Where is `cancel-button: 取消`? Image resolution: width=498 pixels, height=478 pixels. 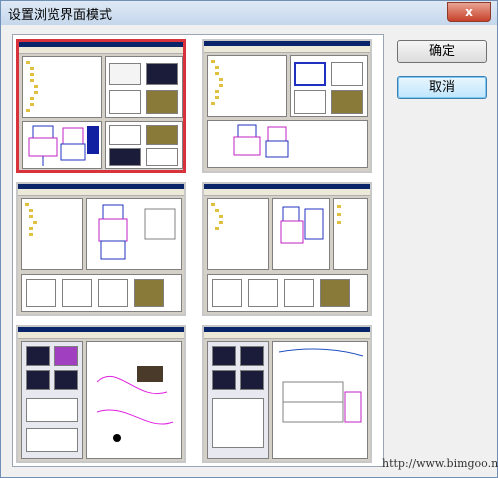
cancel-button: 取消 is located at coordinates (442, 87).